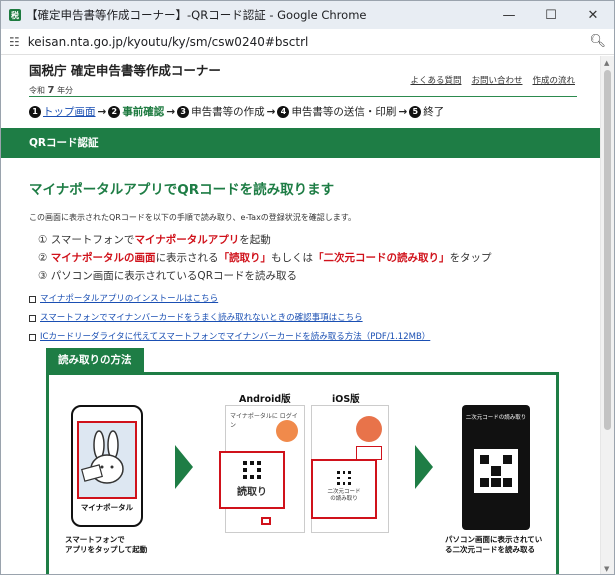 The height and width of the screenshot is (575, 615). What do you see at coordinates (114, 111) in the screenshot?
I see `step-number: 2` at bounding box center [114, 111].